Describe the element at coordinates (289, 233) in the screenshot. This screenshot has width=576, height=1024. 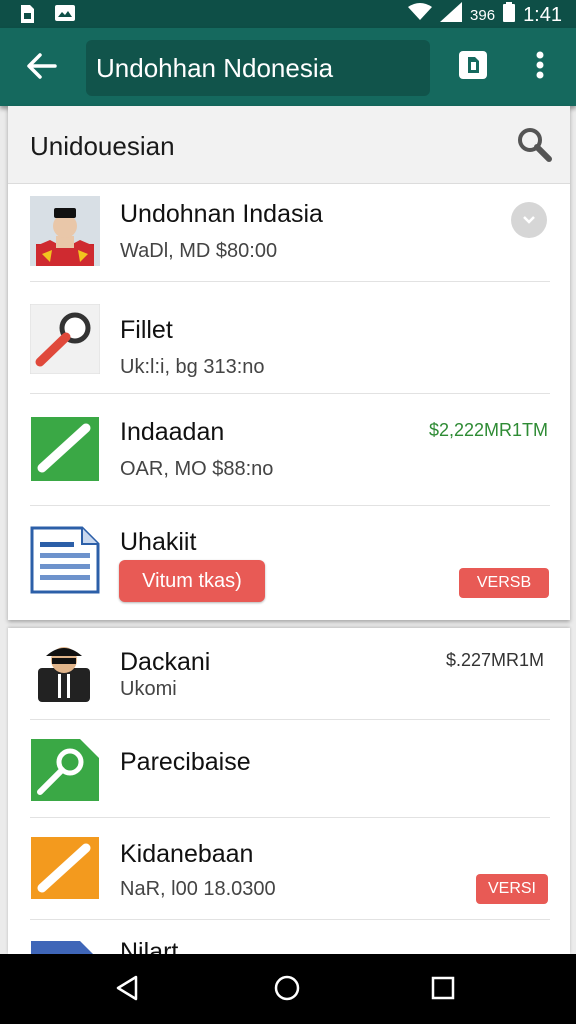
I see `list-item: Undohnan Indasia WaDl, MD $80:00` at that location.